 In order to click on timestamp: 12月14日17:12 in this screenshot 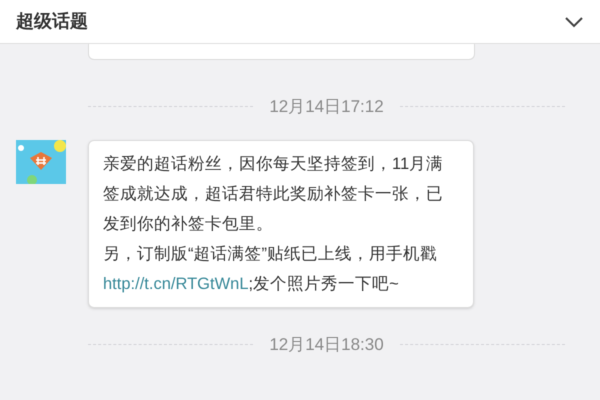, I will do `click(326, 107)`.